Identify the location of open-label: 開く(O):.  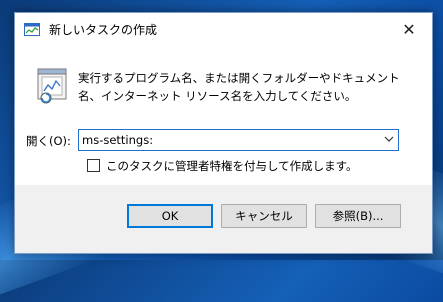
(48, 141).